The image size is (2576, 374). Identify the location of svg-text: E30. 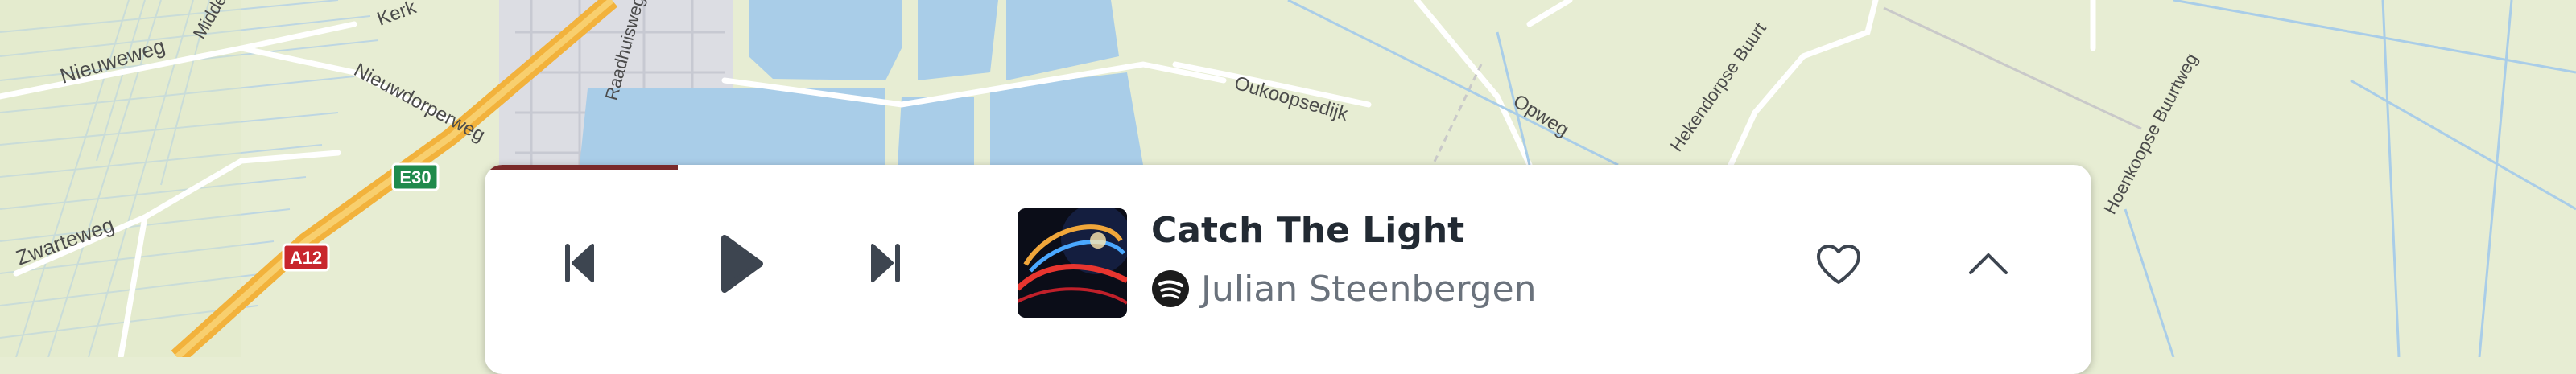
(415, 177).